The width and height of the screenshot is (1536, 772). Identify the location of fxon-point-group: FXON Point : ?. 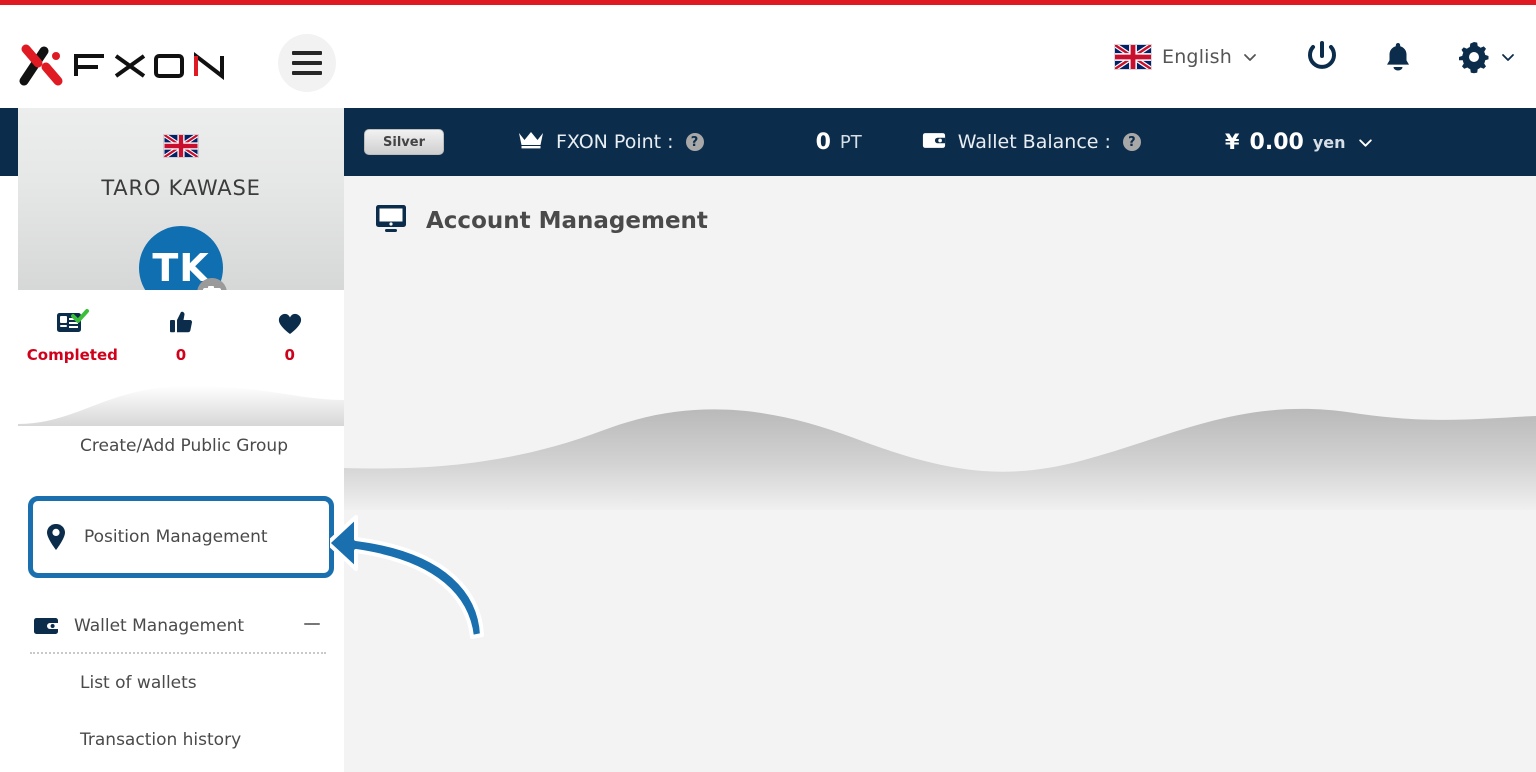
(611, 142).